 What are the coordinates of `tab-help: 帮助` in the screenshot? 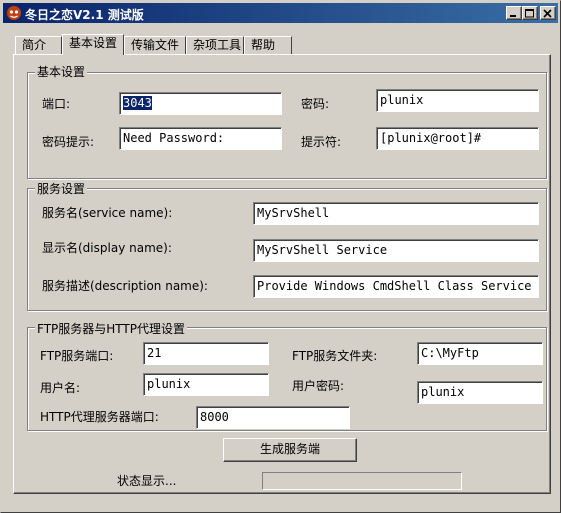 It's located at (268, 45).